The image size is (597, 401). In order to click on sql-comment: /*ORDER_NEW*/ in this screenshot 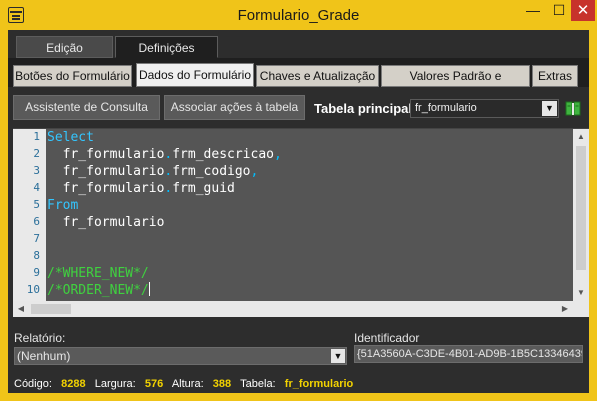, I will do `click(98, 290)`.